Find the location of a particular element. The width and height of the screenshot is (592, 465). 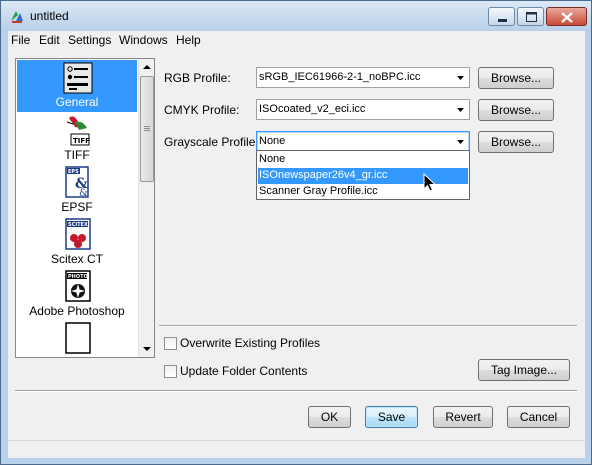

grayscale-profile-select: None is located at coordinates (363, 141).